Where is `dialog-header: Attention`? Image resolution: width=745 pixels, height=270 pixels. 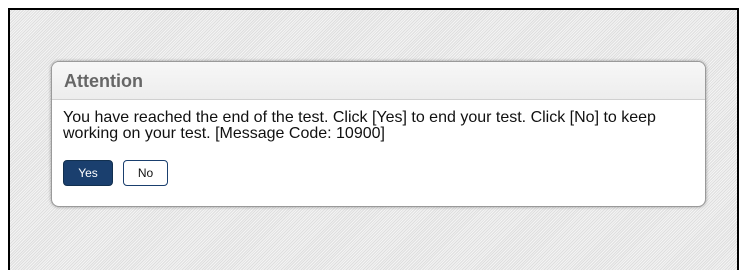
dialog-header: Attention is located at coordinates (378, 81).